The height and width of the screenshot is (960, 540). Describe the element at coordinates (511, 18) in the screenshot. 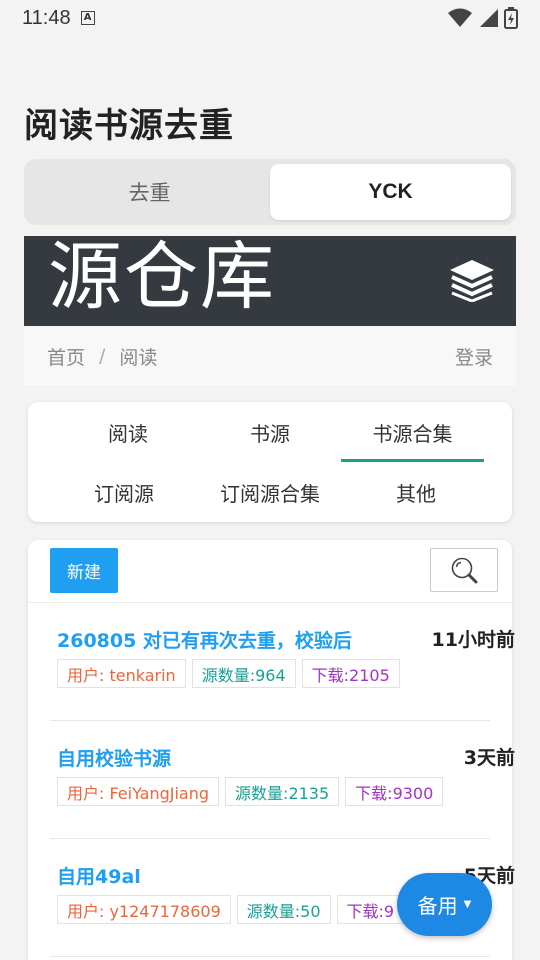

I see `battery-icon` at that location.